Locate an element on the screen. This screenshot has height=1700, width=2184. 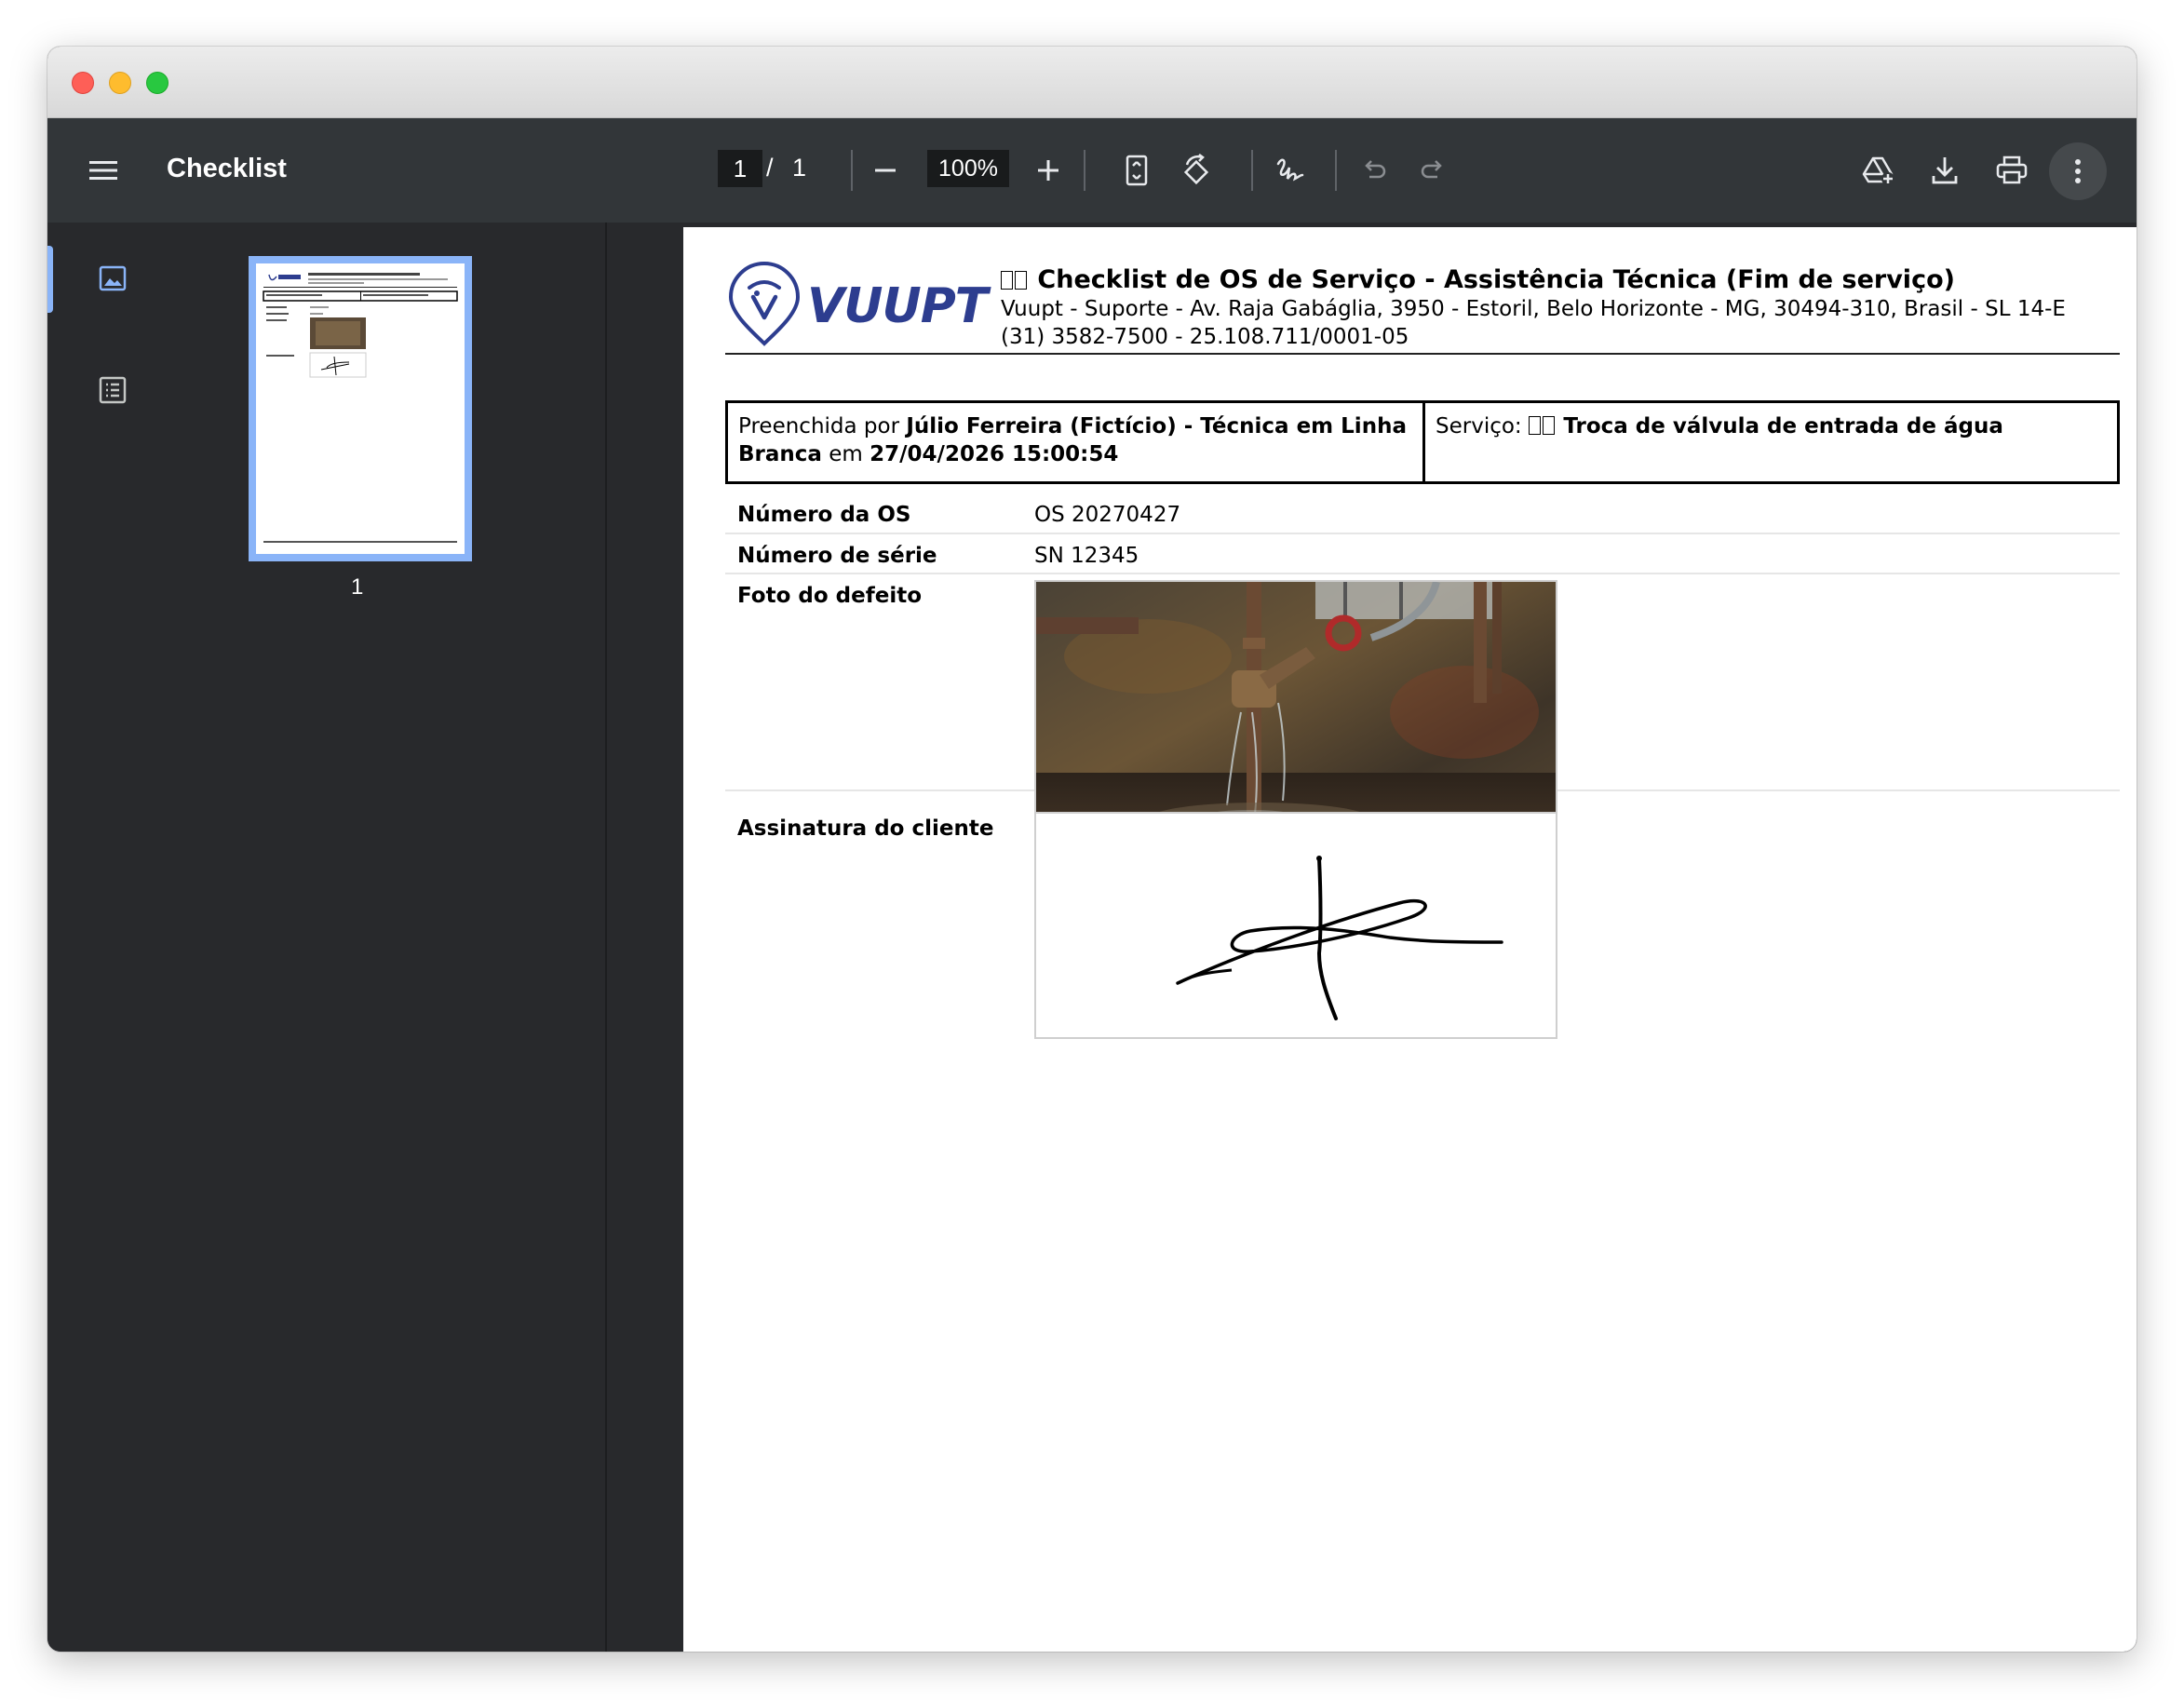
page-total: 1 is located at coordinates (799, 168).